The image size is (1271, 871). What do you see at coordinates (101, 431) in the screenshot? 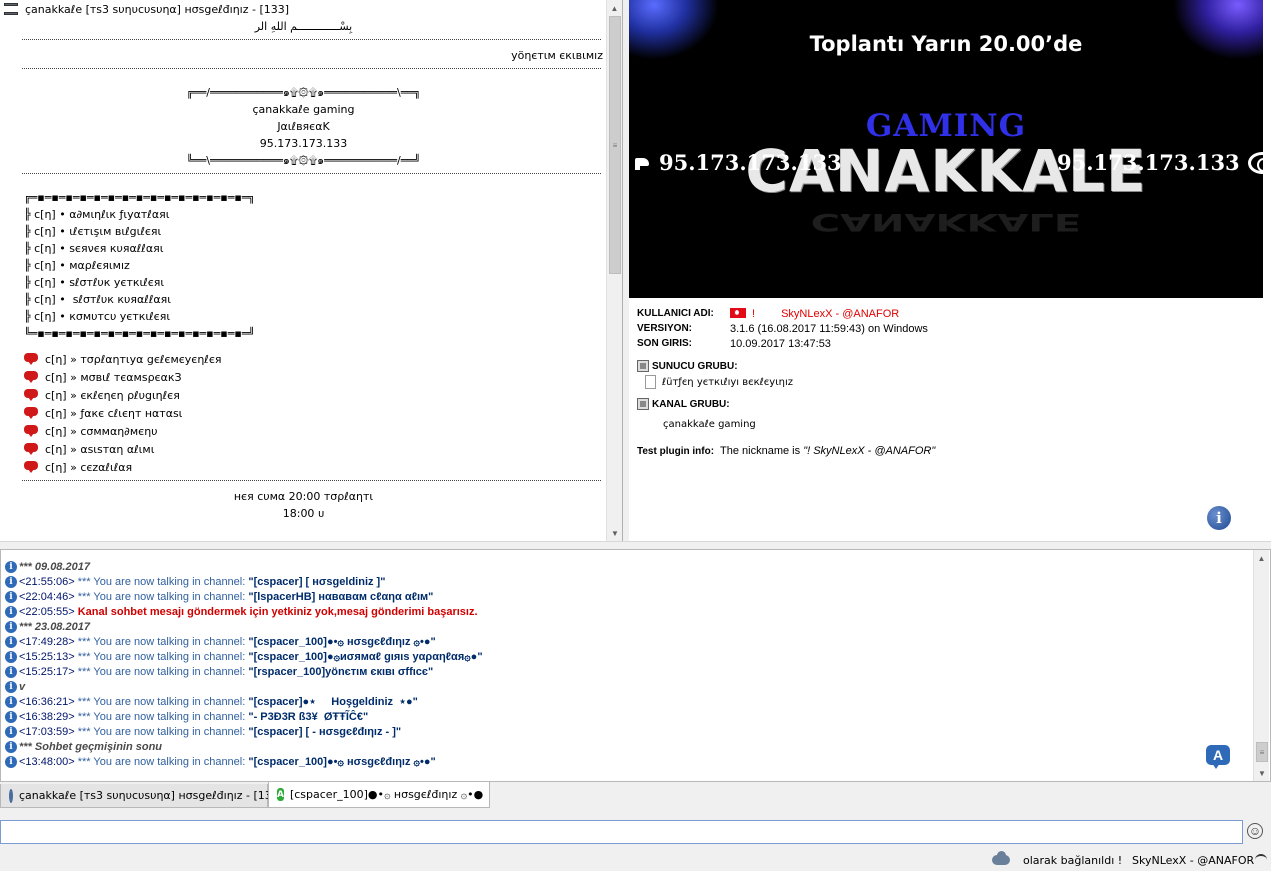
I see `channel-name: c[η] » cσммαη∂мєηυ` at bounding box center [101, 431].